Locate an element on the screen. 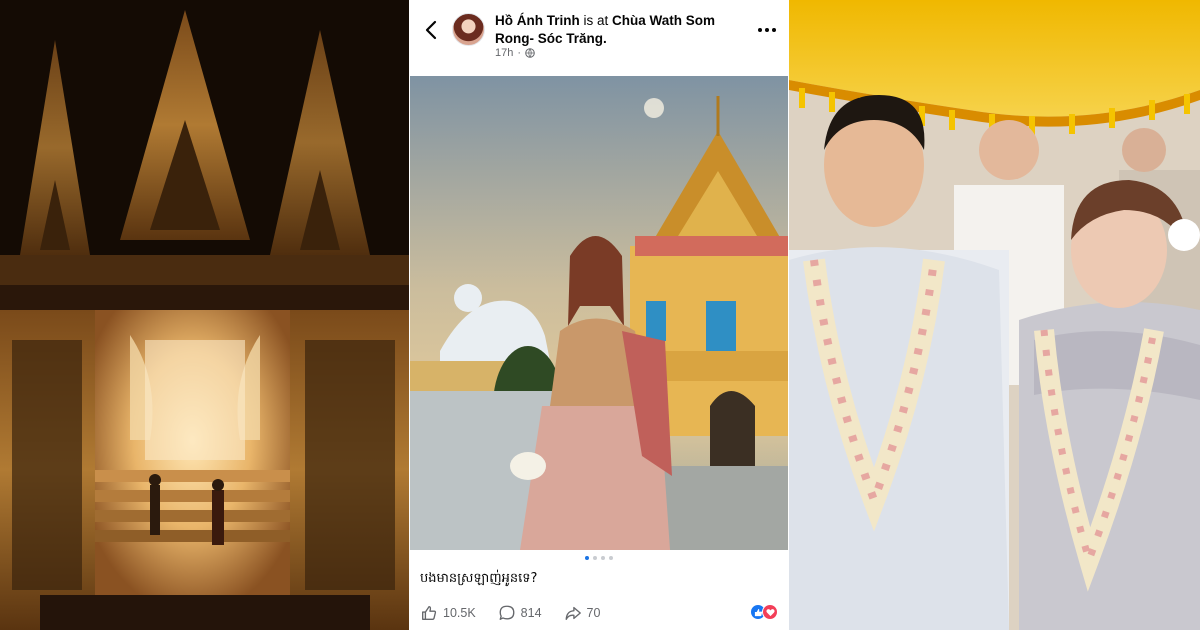 The width and height of the screenshot is (1200, 630). back-button is located at coordinates (431, 30).